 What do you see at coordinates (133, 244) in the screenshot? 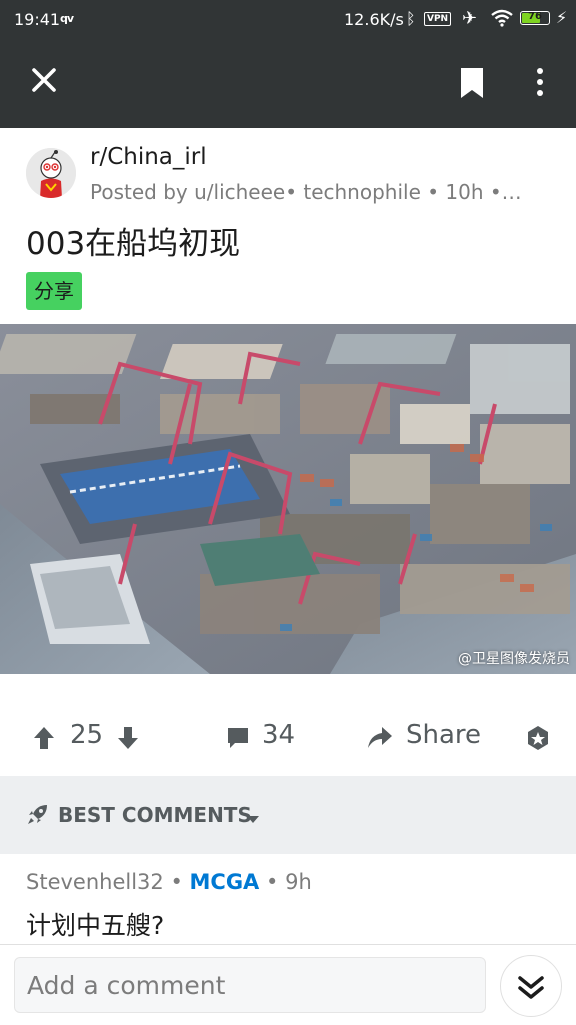
I see `post-title: 003在船坞初现` at bounding box center [133, 244].